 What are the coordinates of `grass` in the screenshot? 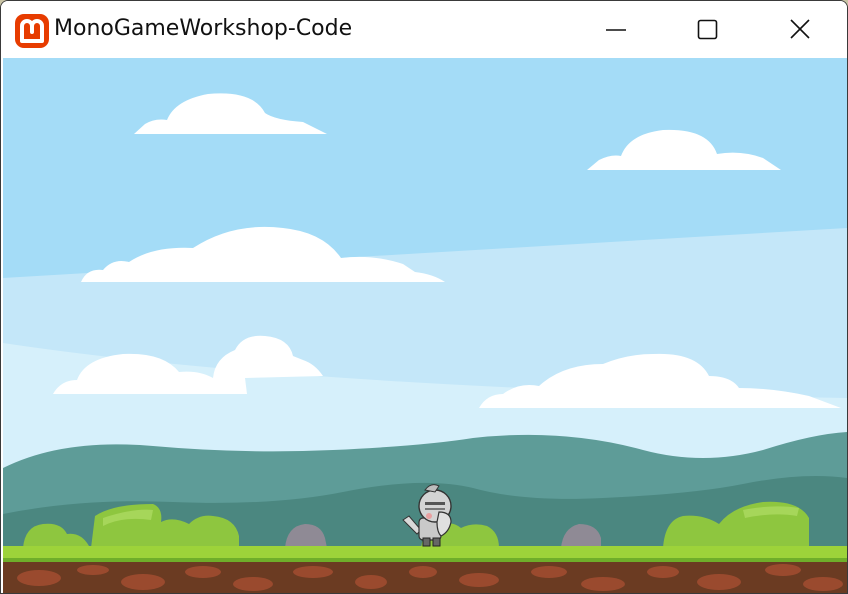 It's located at (425, 553).